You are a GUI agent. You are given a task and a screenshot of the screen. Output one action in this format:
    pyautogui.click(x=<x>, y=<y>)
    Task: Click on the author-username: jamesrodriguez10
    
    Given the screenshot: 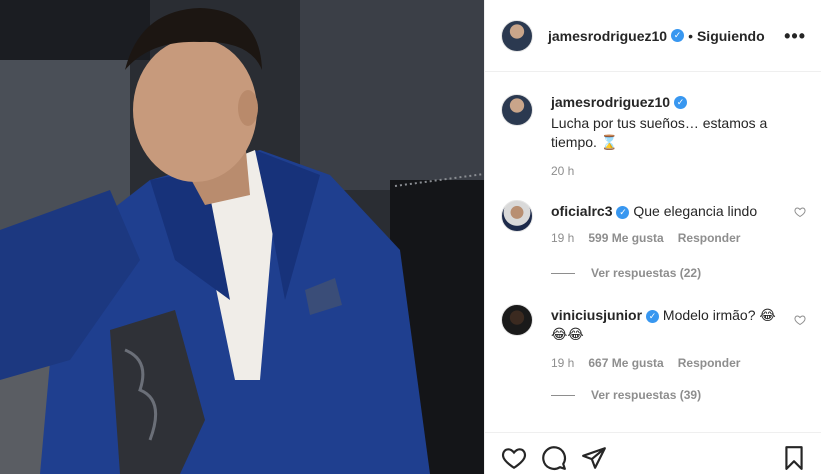 What is the action you would take?
    pyautogui.click(x=607, y=36)
    